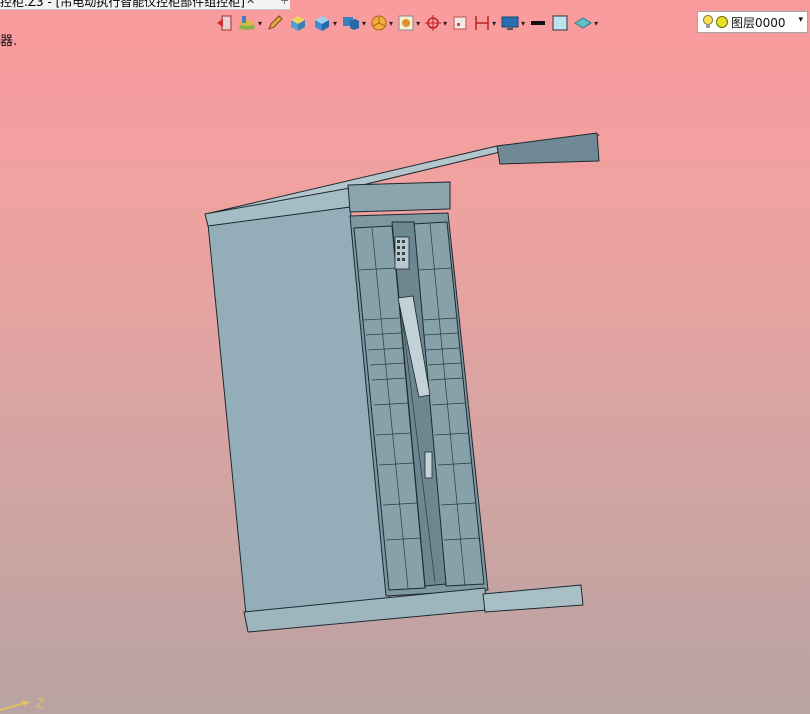 This screenshot has width=810, height=714. I want to click on snap-icon: ▾, so click(408, 23).